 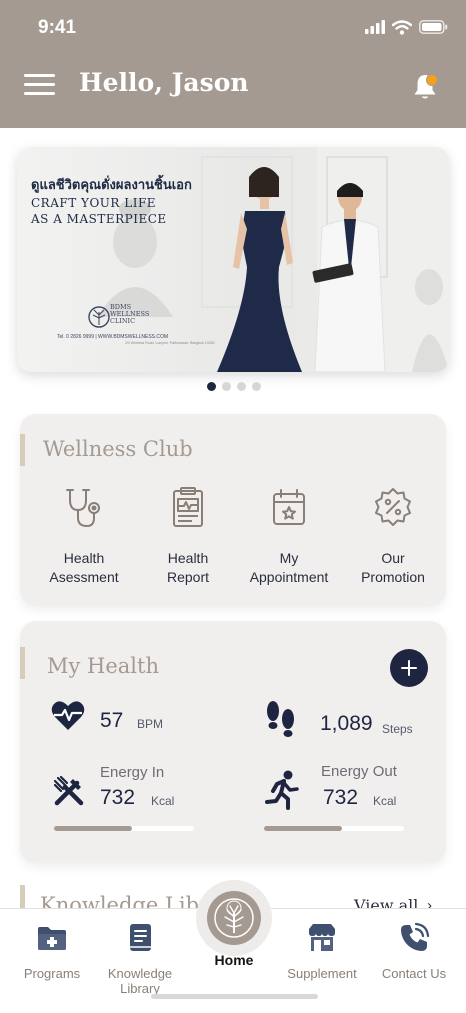 I want to click on energy-out-progress, so click(x=334, y=828).